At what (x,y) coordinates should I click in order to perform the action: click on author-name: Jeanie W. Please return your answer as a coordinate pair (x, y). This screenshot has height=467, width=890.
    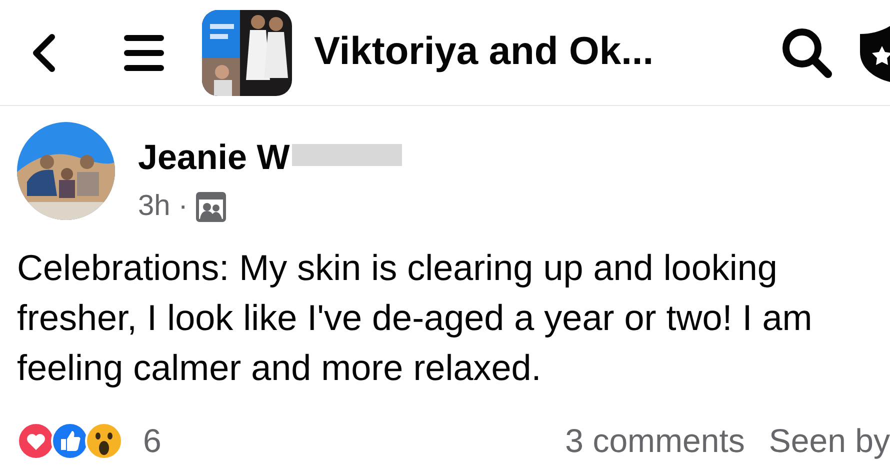
    Looking at the image, I should click on (214, 157).